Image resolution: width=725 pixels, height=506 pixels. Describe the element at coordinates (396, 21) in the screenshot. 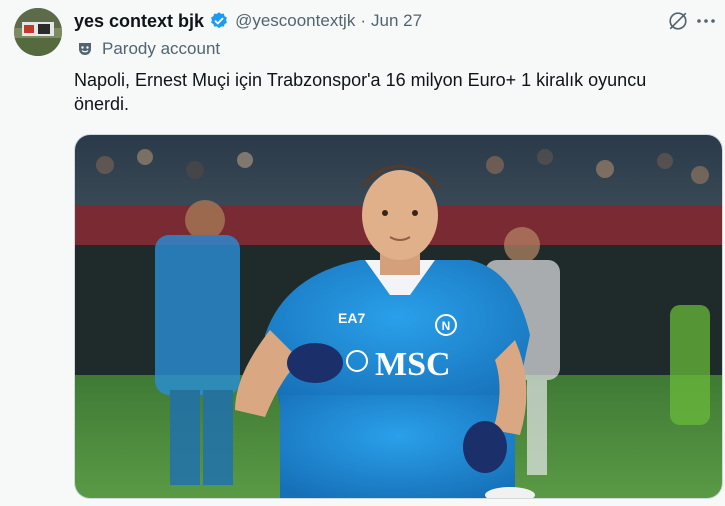

I see `tweet-date: Jun 27` at that location.